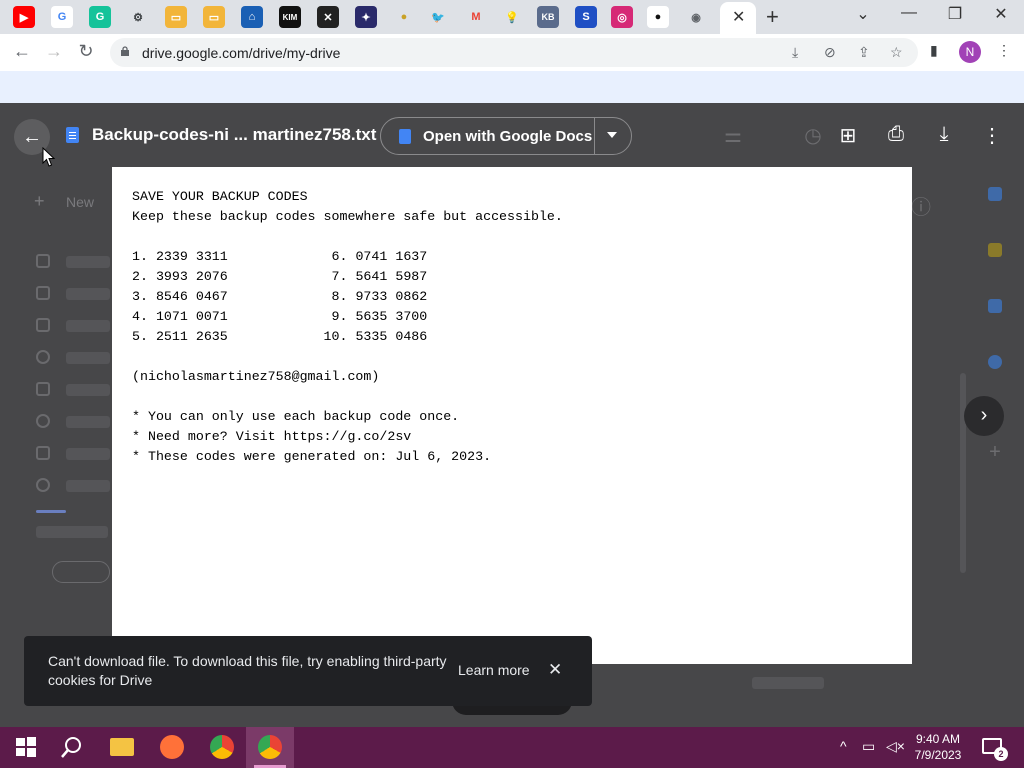 The height and width of the screenshot is (768, 1024). I want to click on google-icon: G, so click(62, 17).